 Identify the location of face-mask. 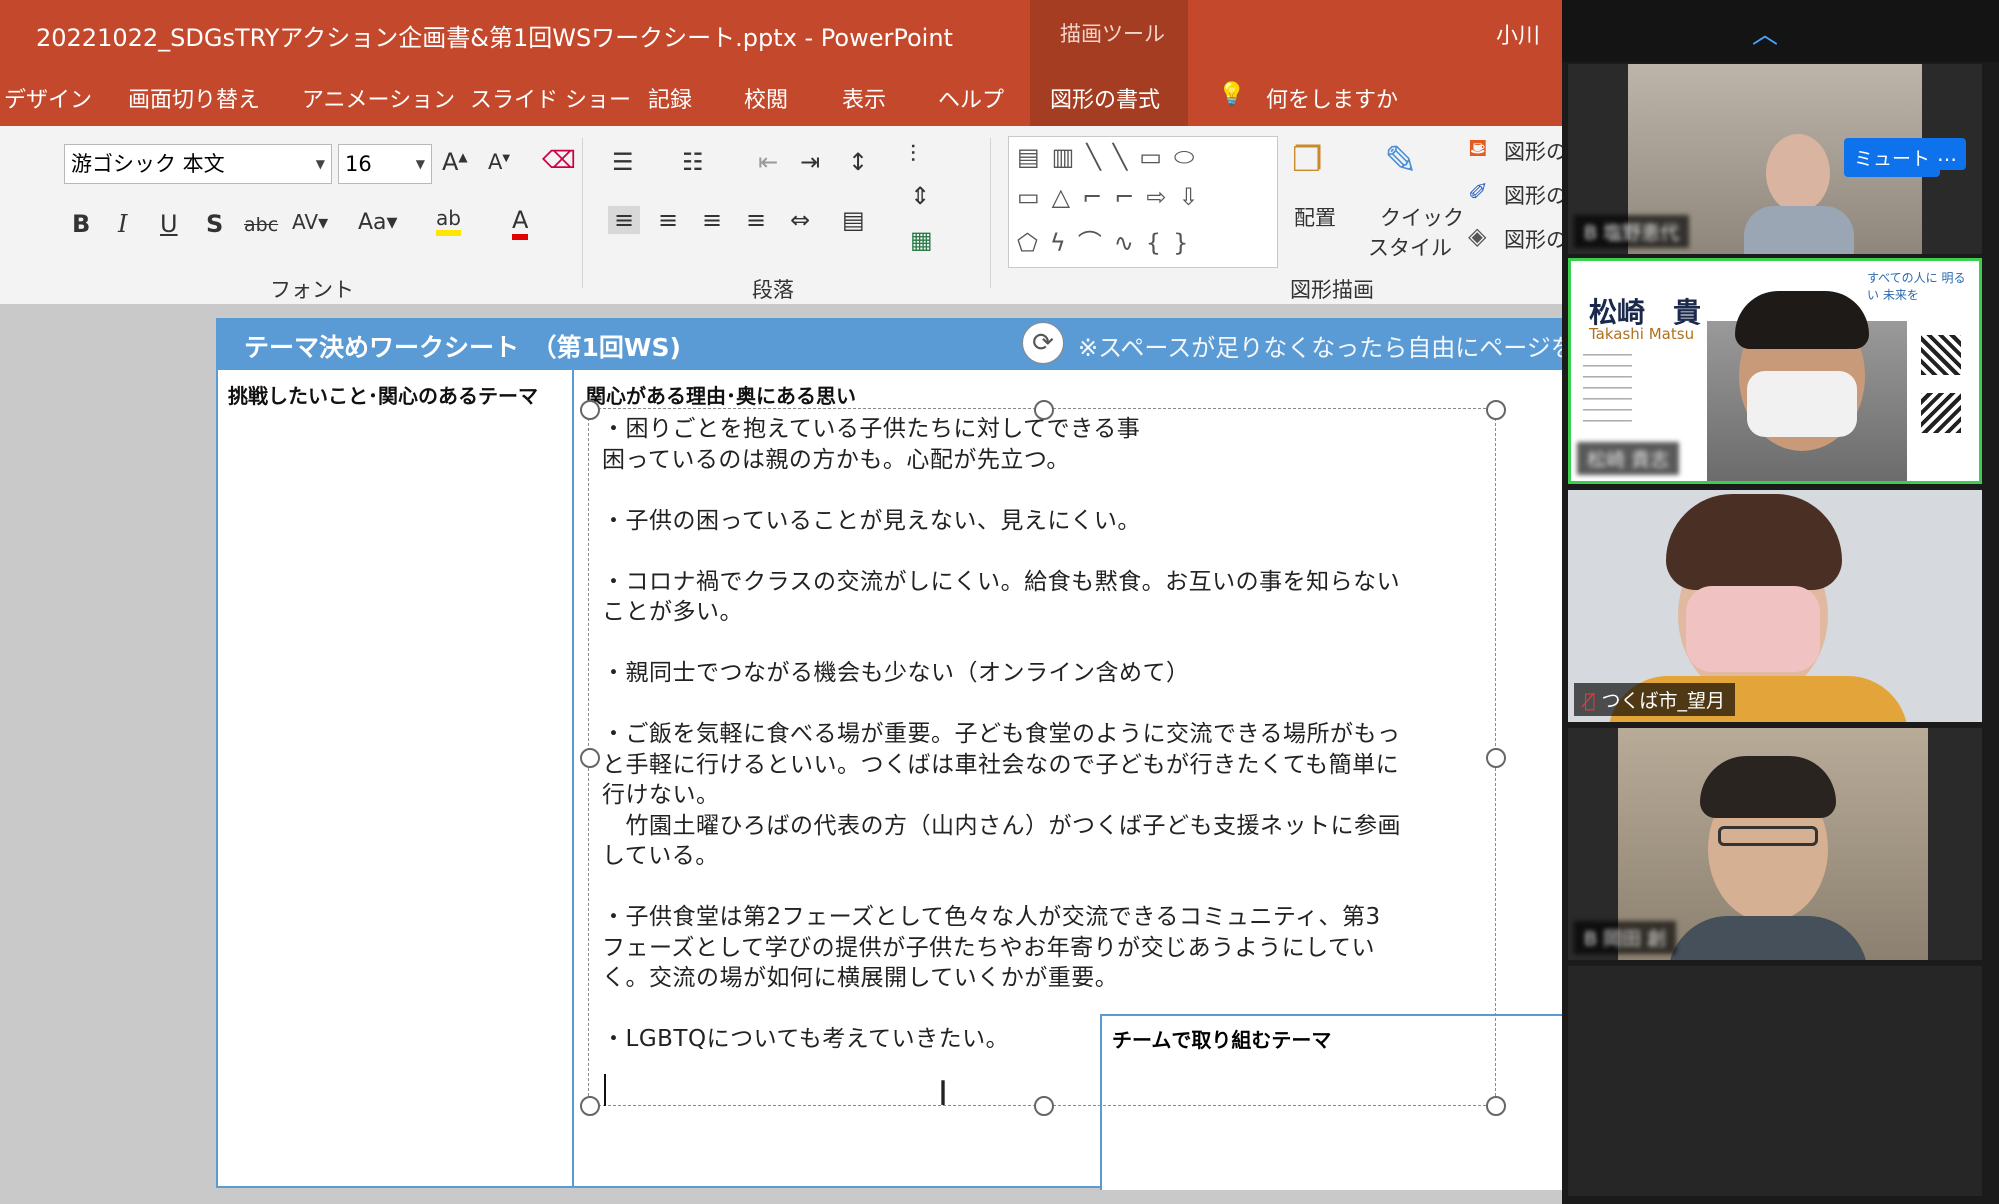
(1753, 629).